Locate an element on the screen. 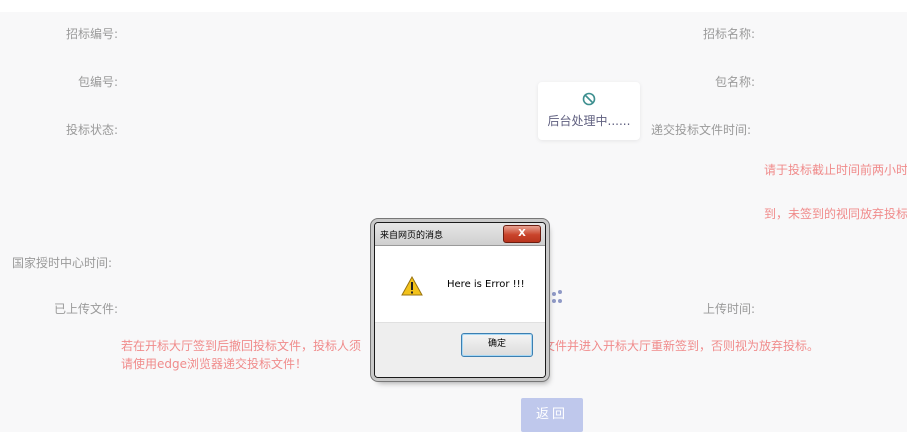 The height and width of the screenshot is (432, 907). notice-line-2: 到，未签到的视同放弃投标 is located at coordinates (835, 214).